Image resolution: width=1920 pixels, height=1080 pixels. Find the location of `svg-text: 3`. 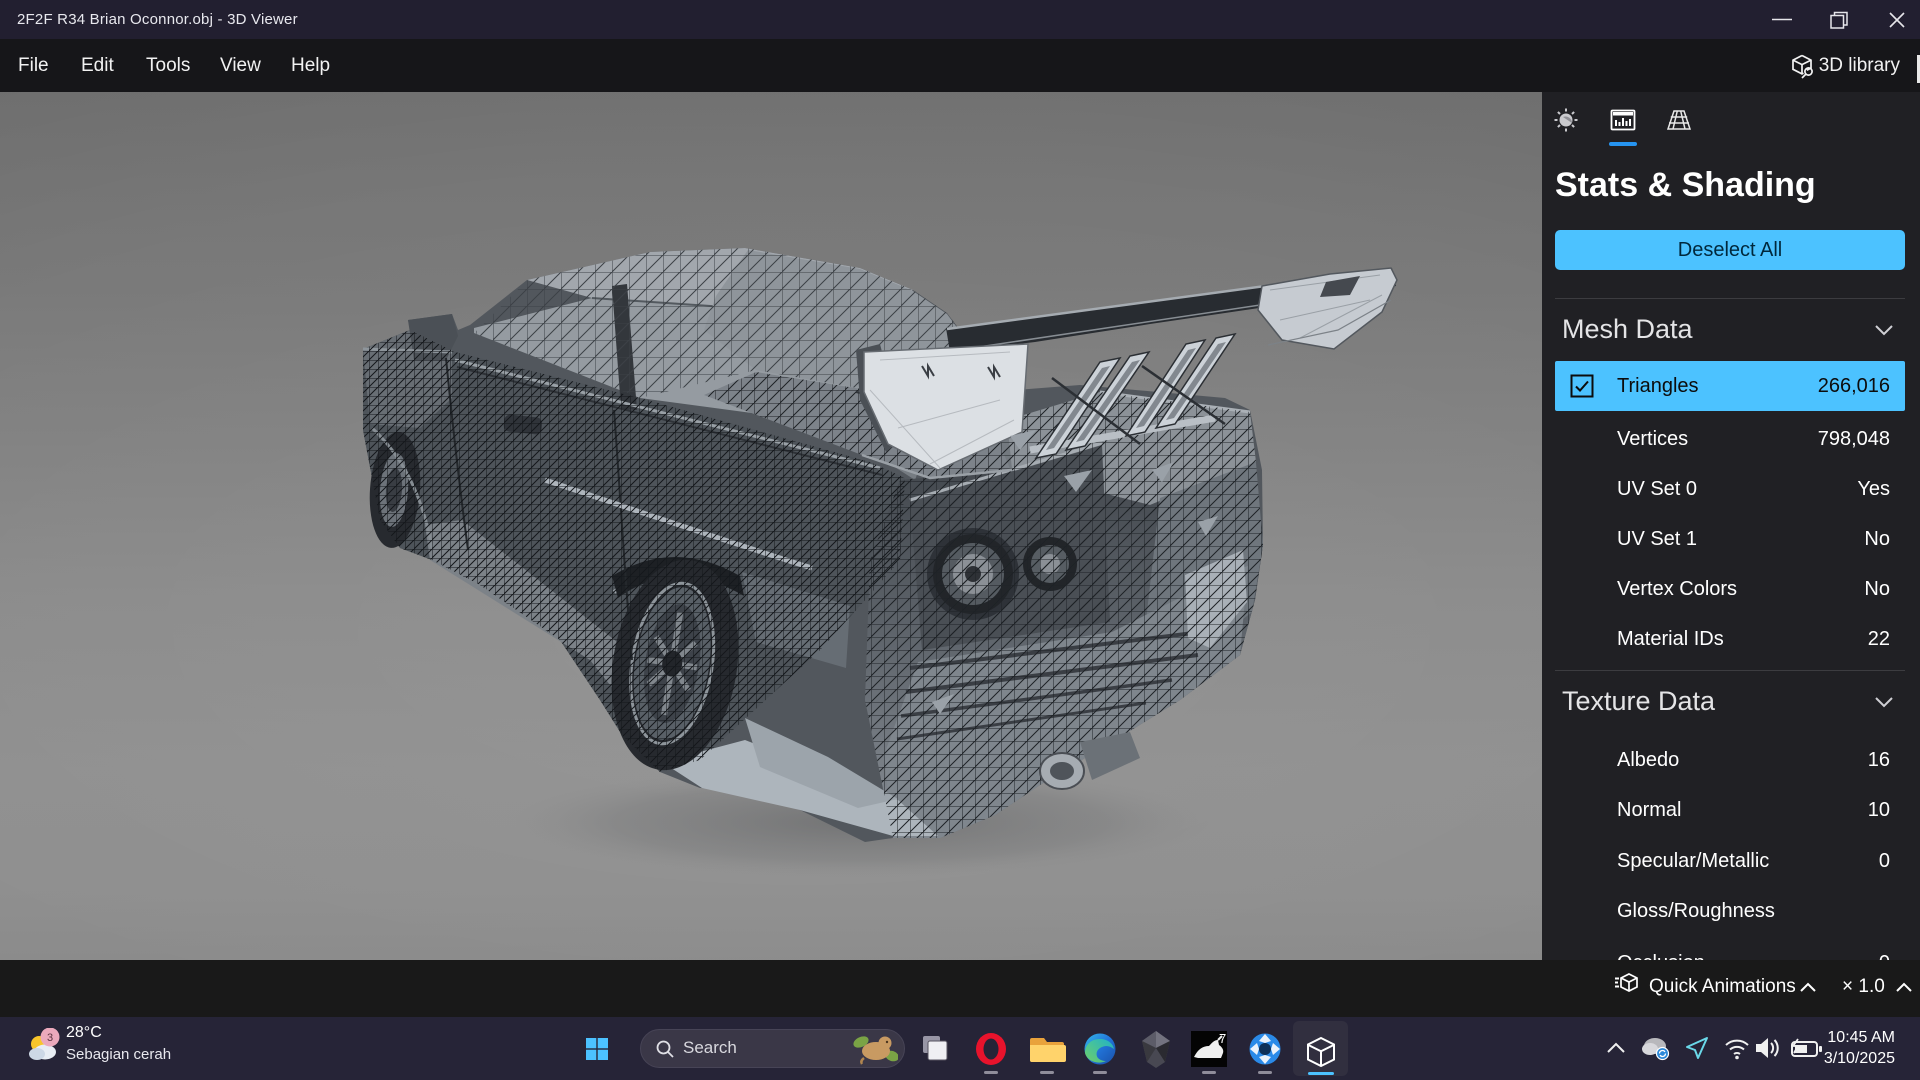

svg-text: 3 is located at coordinates (50, 1038).